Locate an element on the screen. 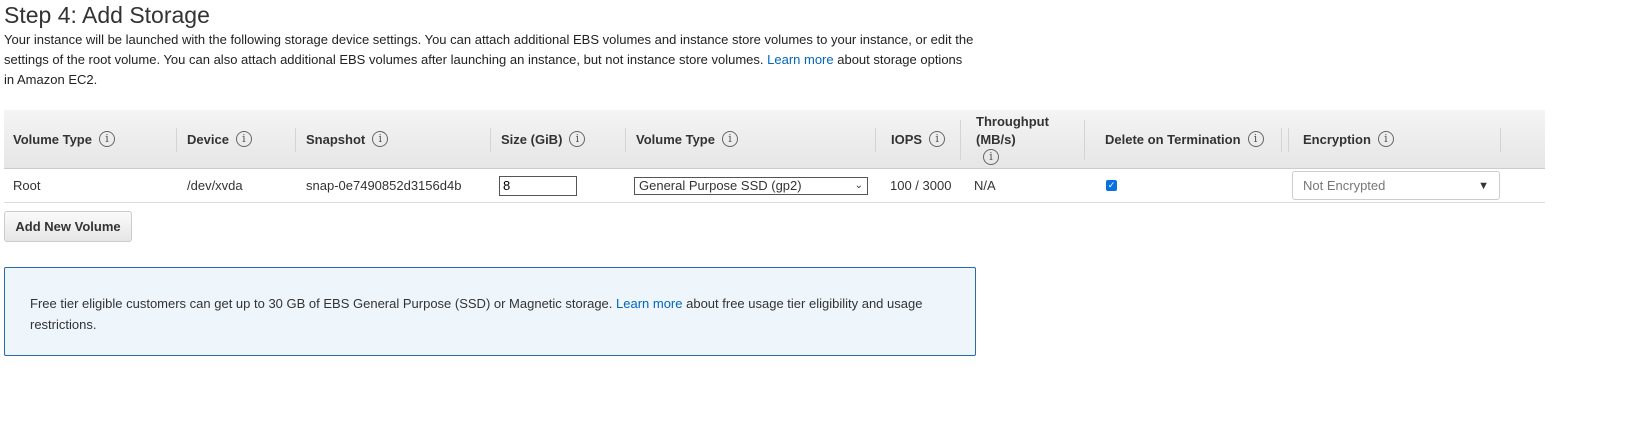 The image size is (1626, 421). col-encryption: Encryption i is located at coordinates (1344, 139).